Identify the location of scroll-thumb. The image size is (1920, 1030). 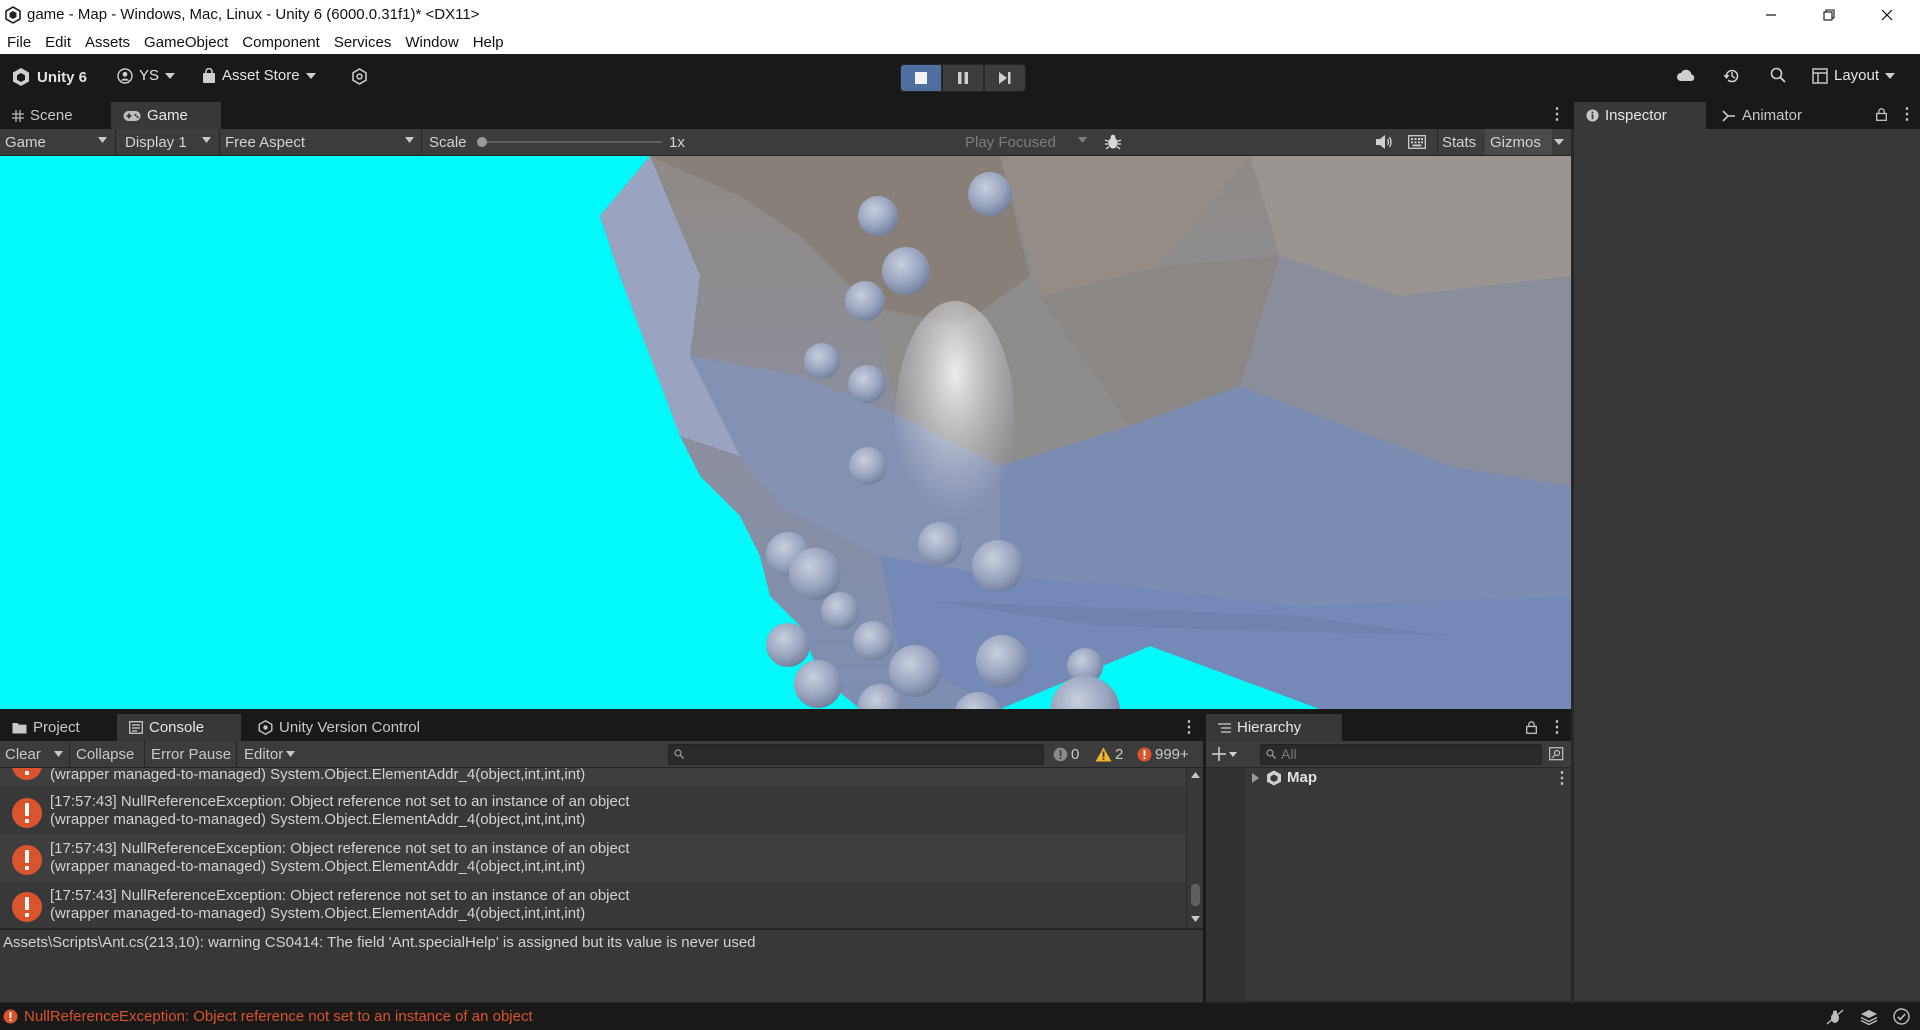
(1195, 895).